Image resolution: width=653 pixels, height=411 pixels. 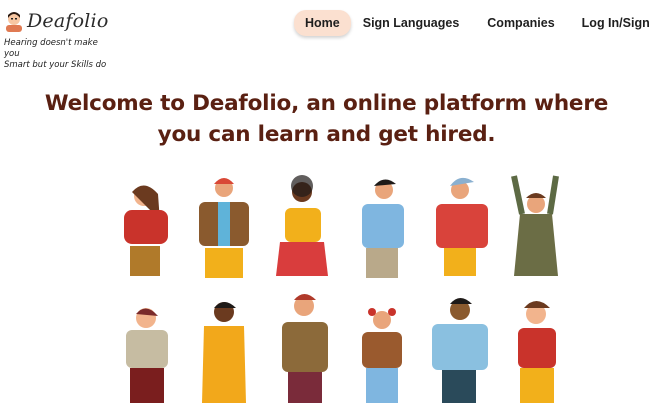 What do you see at coordinates (14, 22) in the screenshot?
I see `logo-icon` at bounding box center [14, 22].